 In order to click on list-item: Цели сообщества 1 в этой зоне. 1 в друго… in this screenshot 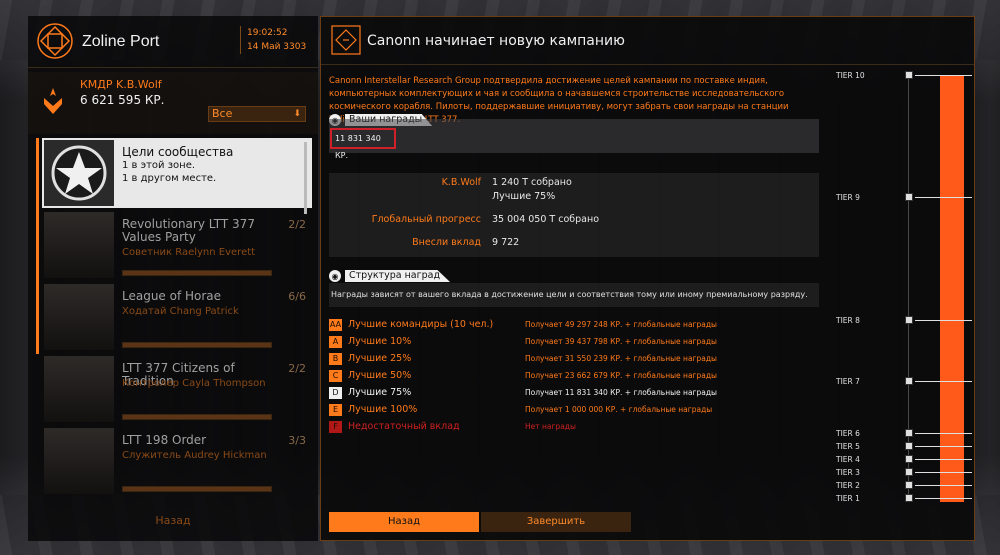, I will do `click(177, 173)`.